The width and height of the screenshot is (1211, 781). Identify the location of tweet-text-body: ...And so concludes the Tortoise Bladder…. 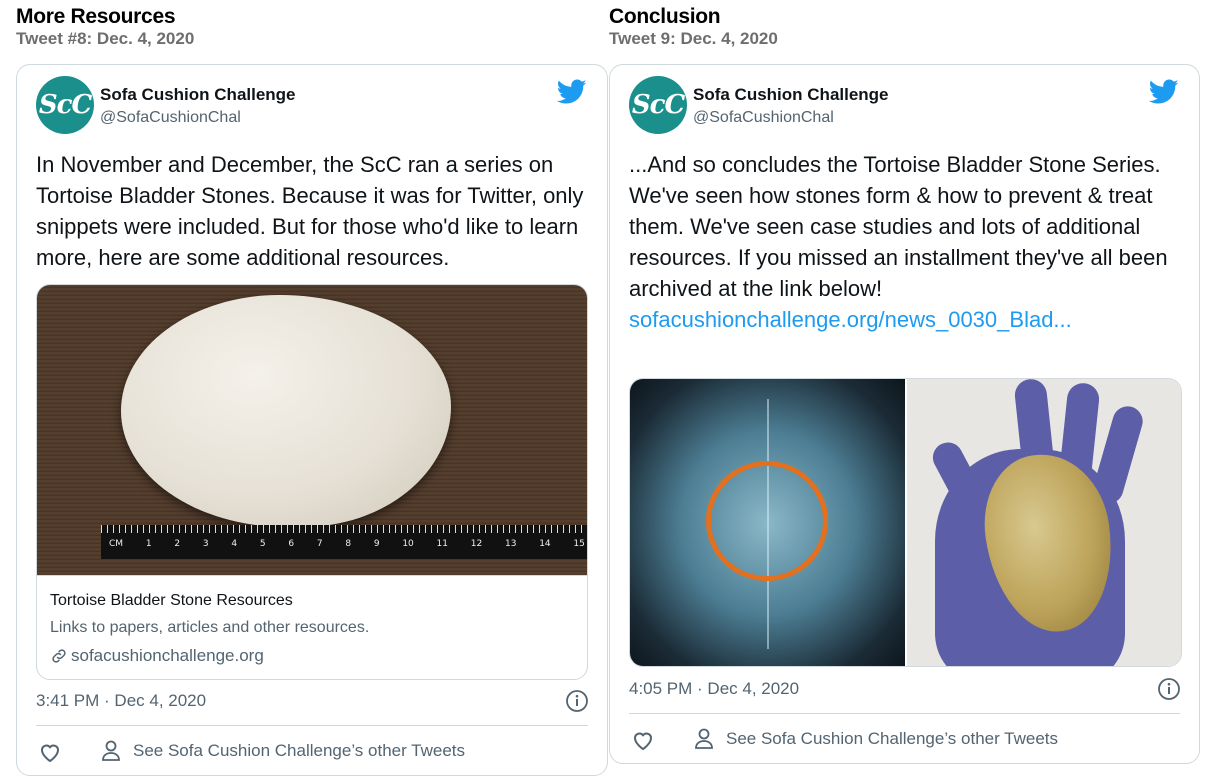
(898, 226).